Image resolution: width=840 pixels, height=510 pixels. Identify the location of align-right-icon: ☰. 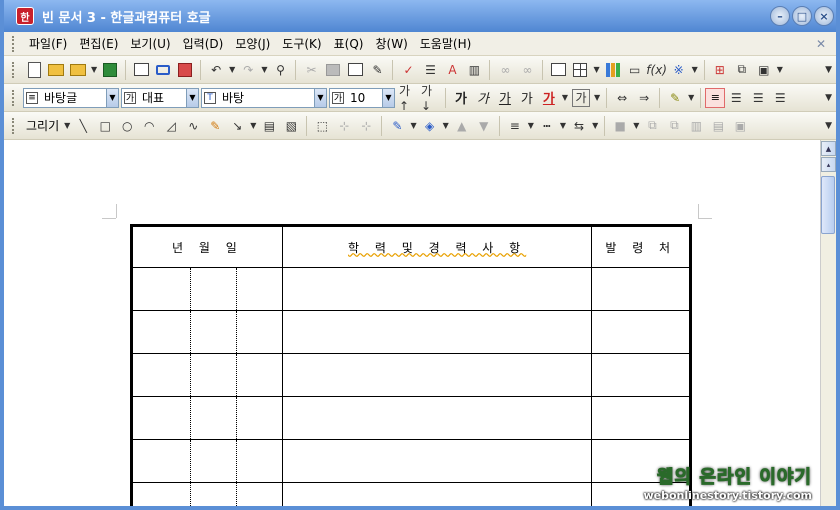
(780, 98).